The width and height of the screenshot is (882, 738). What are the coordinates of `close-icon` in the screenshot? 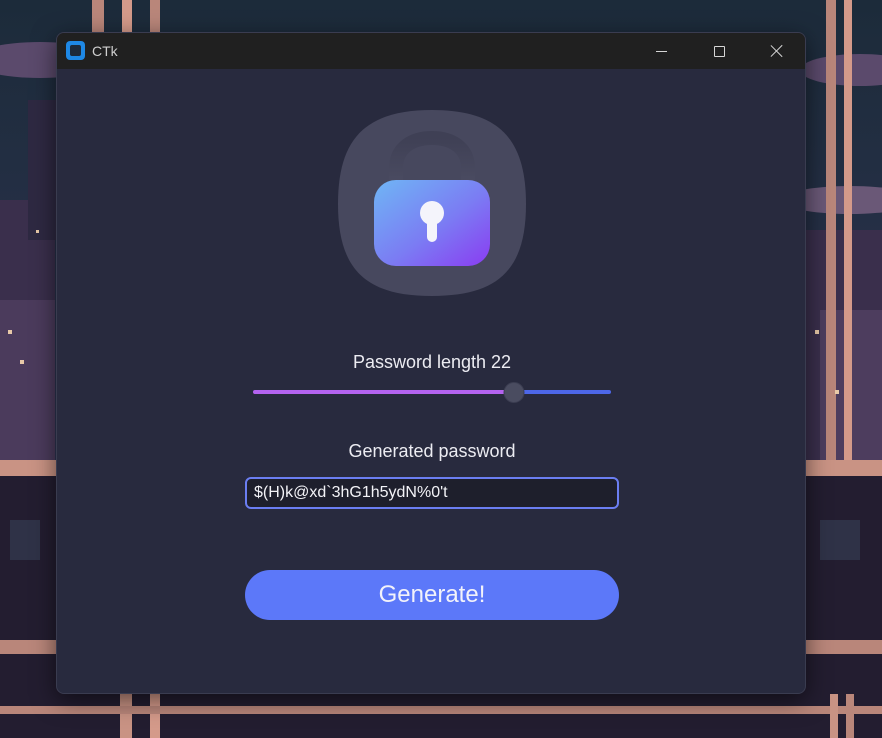 It's located at (777, 51).